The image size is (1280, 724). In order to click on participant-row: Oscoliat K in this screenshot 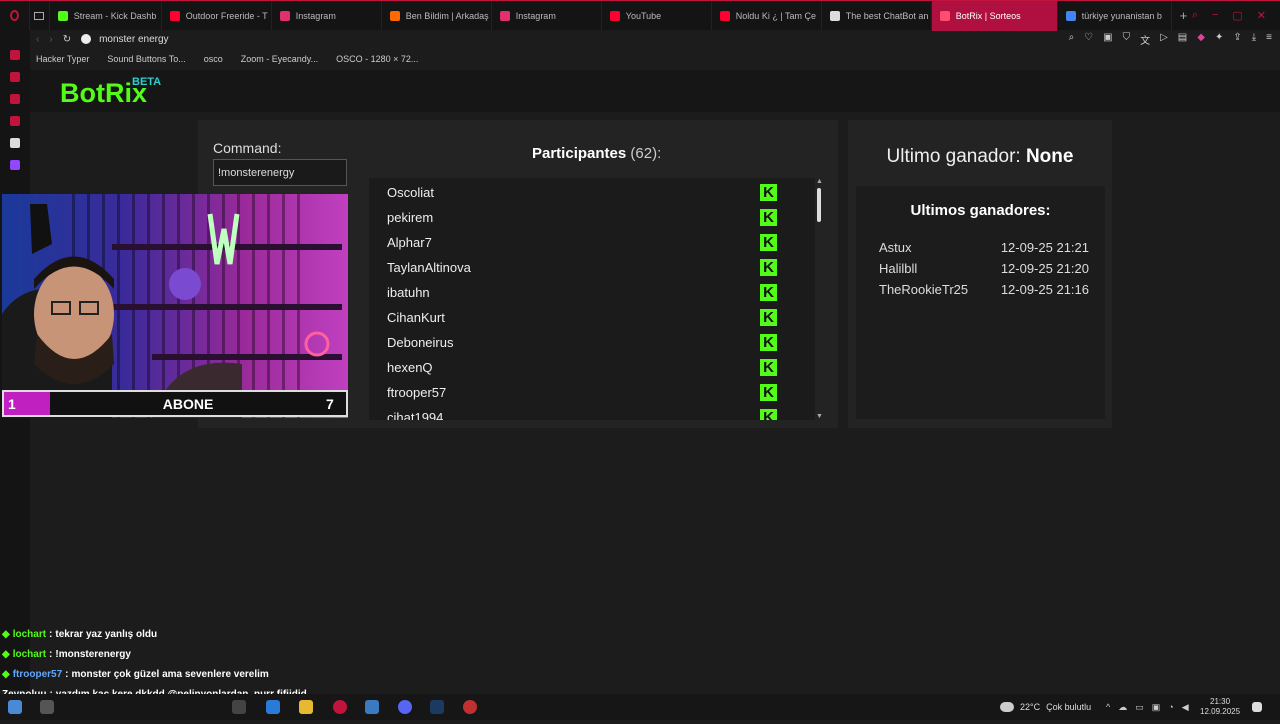, I will do `click(584, 192)`.